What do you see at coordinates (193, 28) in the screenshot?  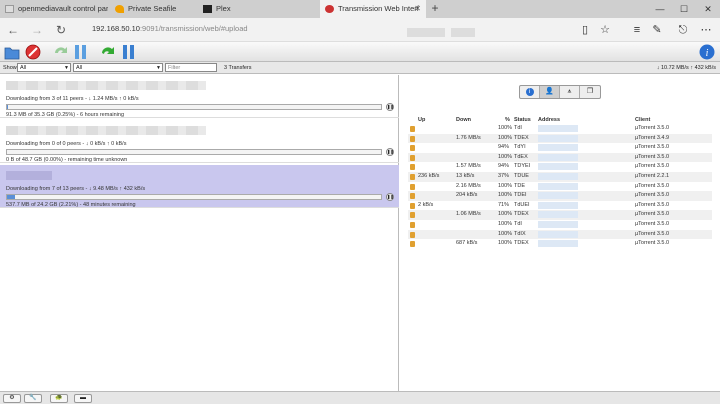 I see `url-path: :9091/transmission/web/#upload` at bounding box center [193, 28].